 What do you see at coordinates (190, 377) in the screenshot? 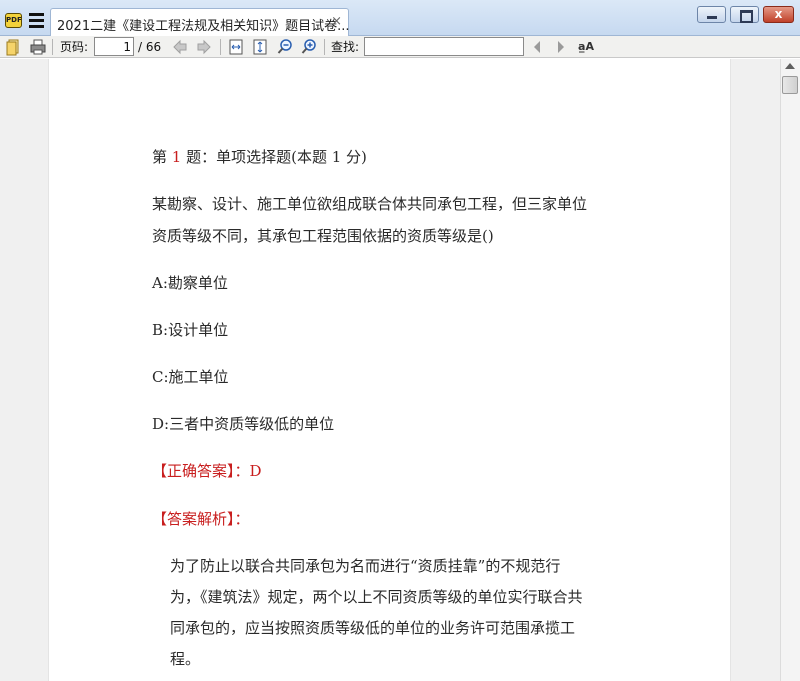
I see `option-c: C:施工单位` at bounding box center [190, 377].